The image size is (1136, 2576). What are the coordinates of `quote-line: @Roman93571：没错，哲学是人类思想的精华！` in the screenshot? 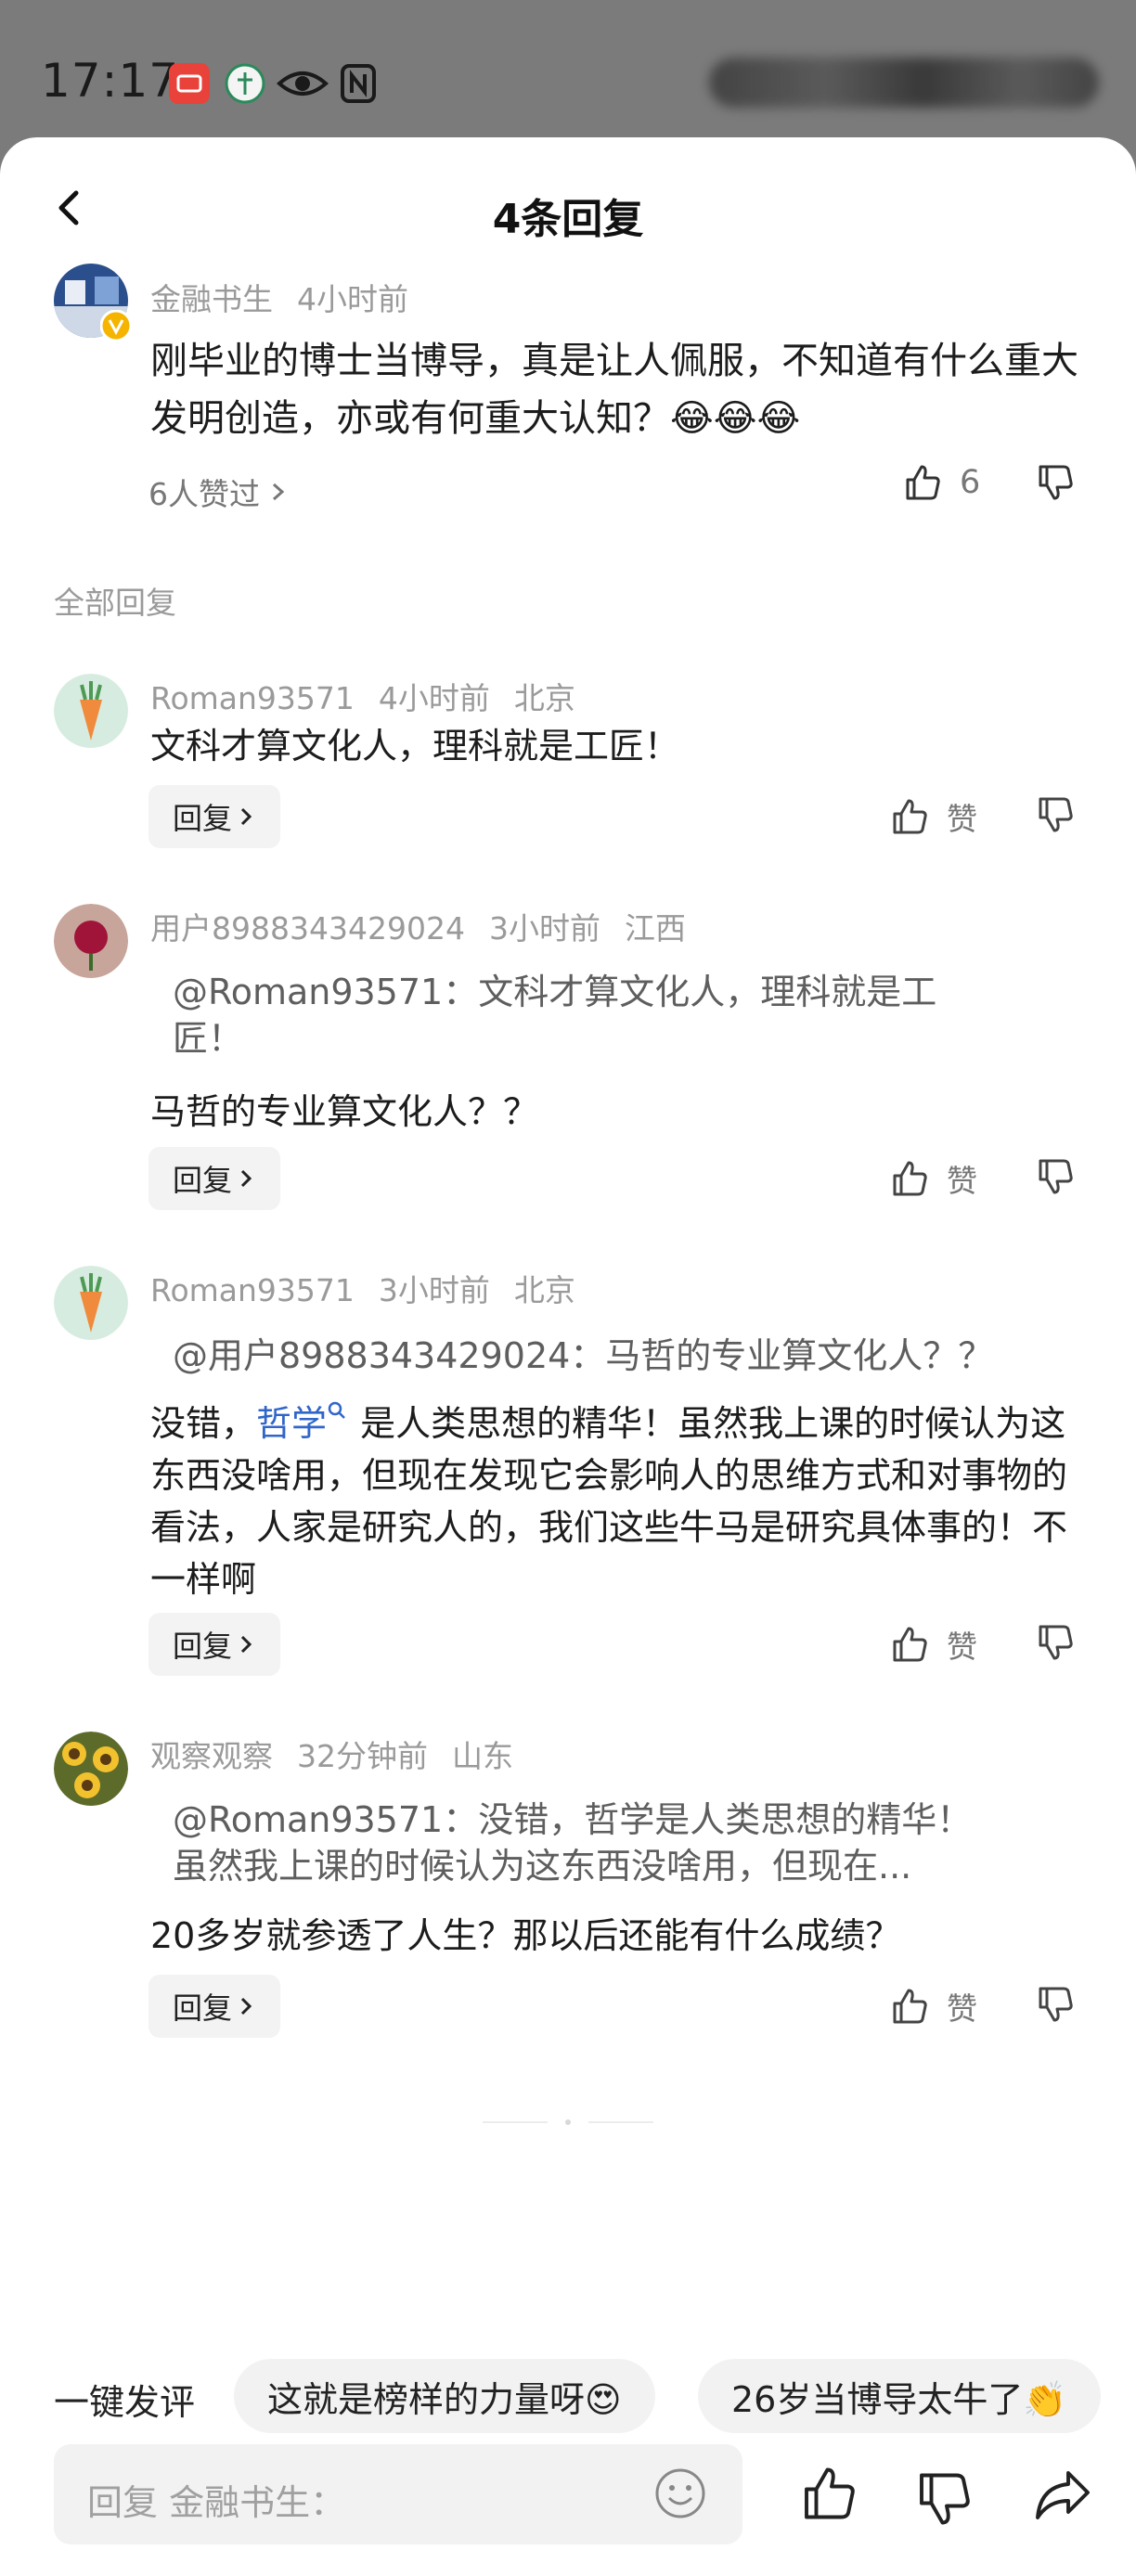 It's located at (573, 1820).